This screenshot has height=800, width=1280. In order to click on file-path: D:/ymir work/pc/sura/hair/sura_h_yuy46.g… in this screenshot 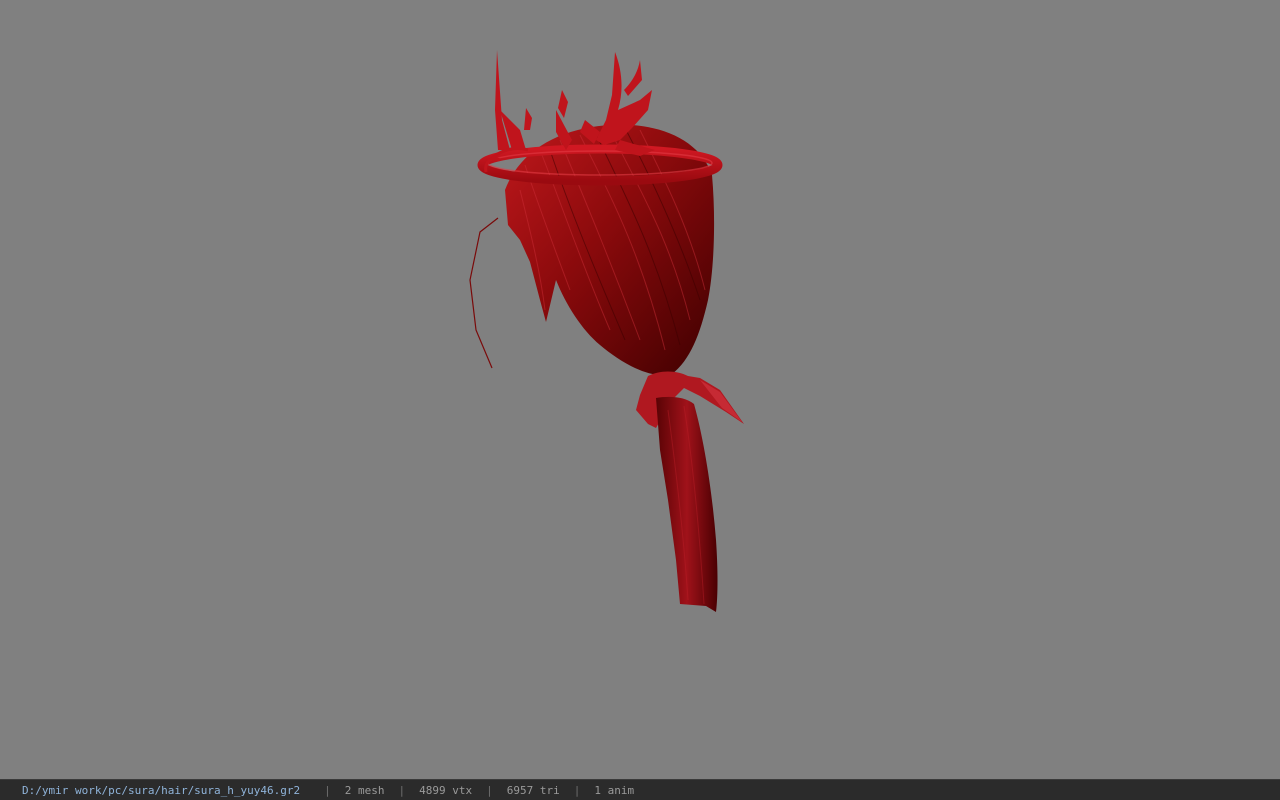, I will do `click(161, 790)`.